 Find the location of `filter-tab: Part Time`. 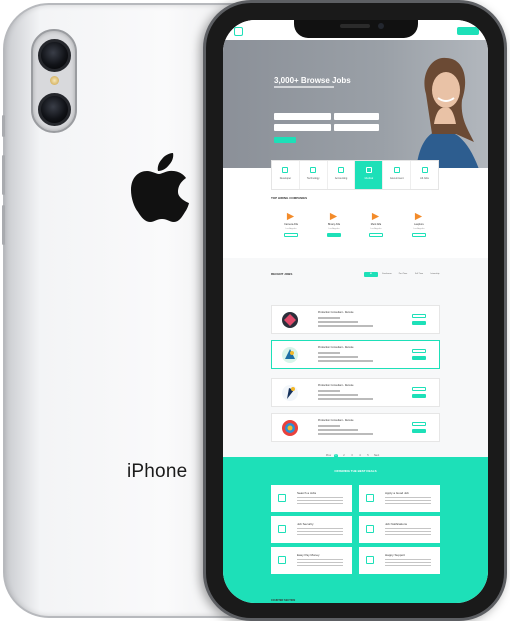

filter-tab: Part Time is located at coordinates (403, 274).